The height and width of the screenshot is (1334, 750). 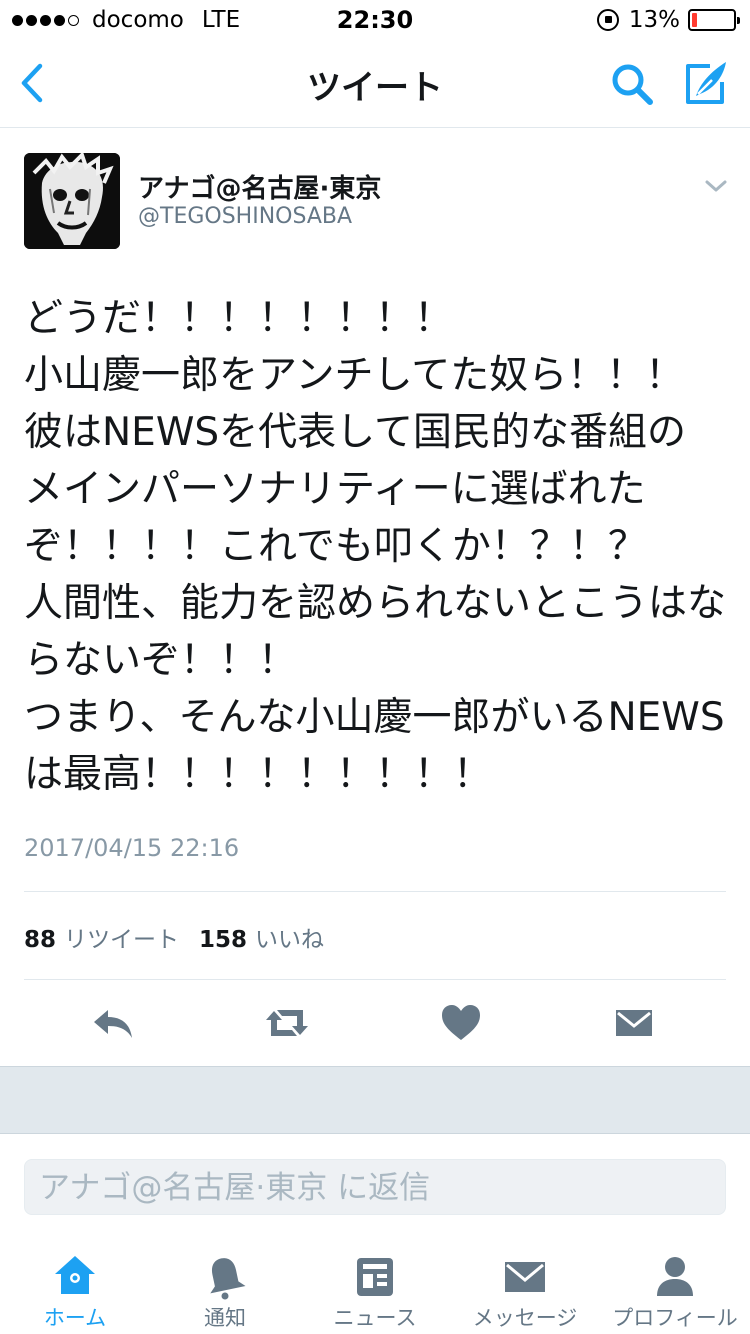 I want to click on like-label: いいね, so click(x=289, y=937).